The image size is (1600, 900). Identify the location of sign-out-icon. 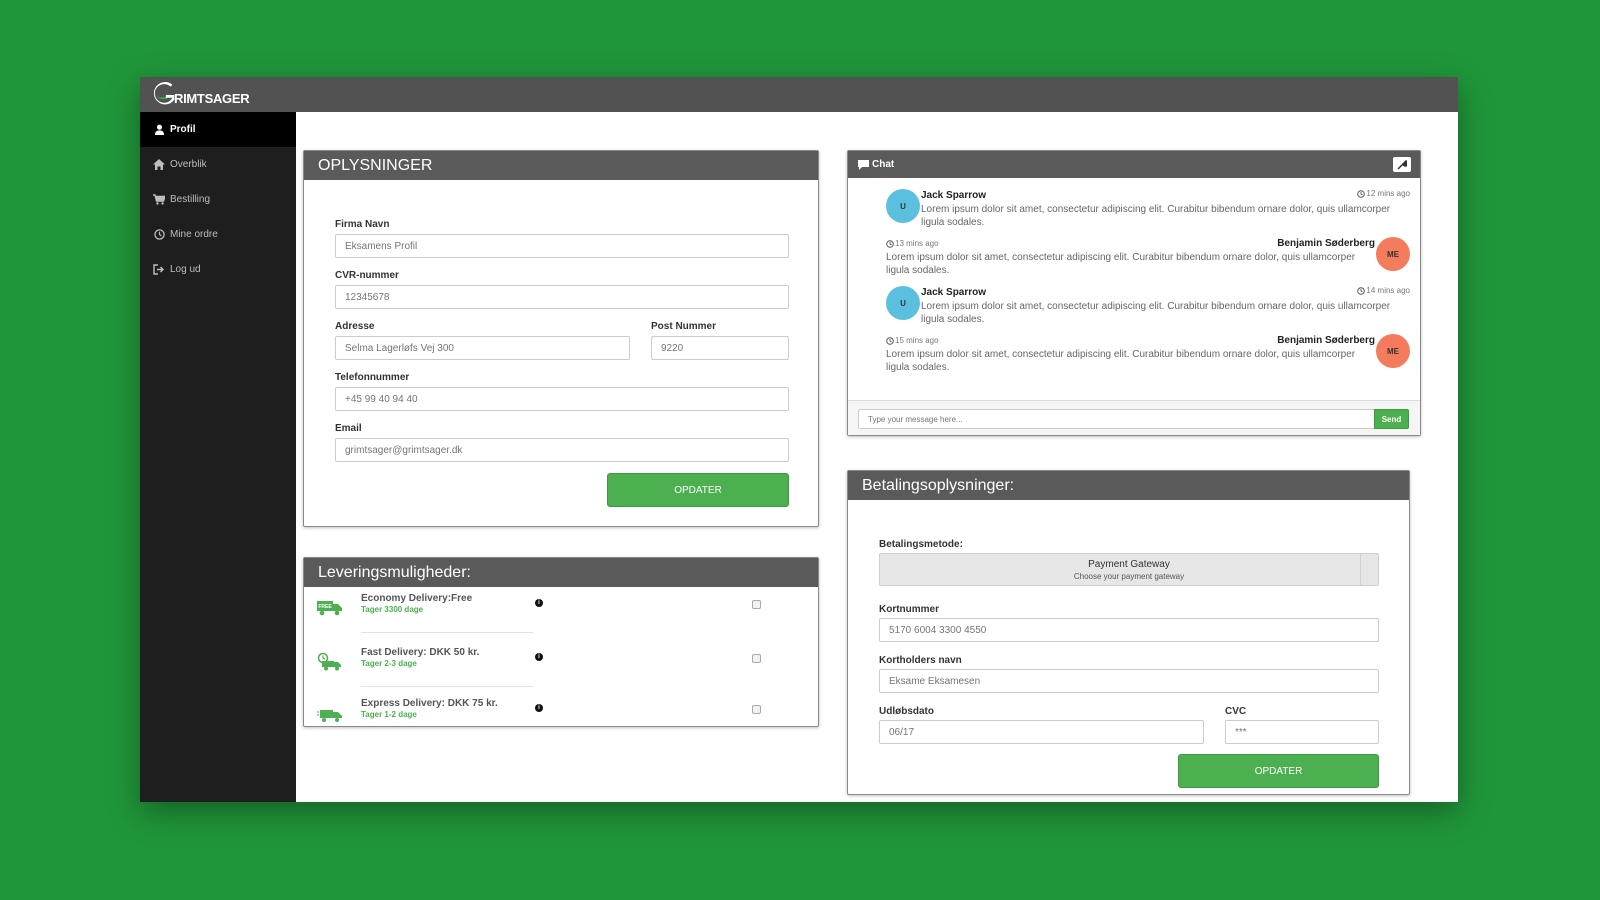
(159, 270).